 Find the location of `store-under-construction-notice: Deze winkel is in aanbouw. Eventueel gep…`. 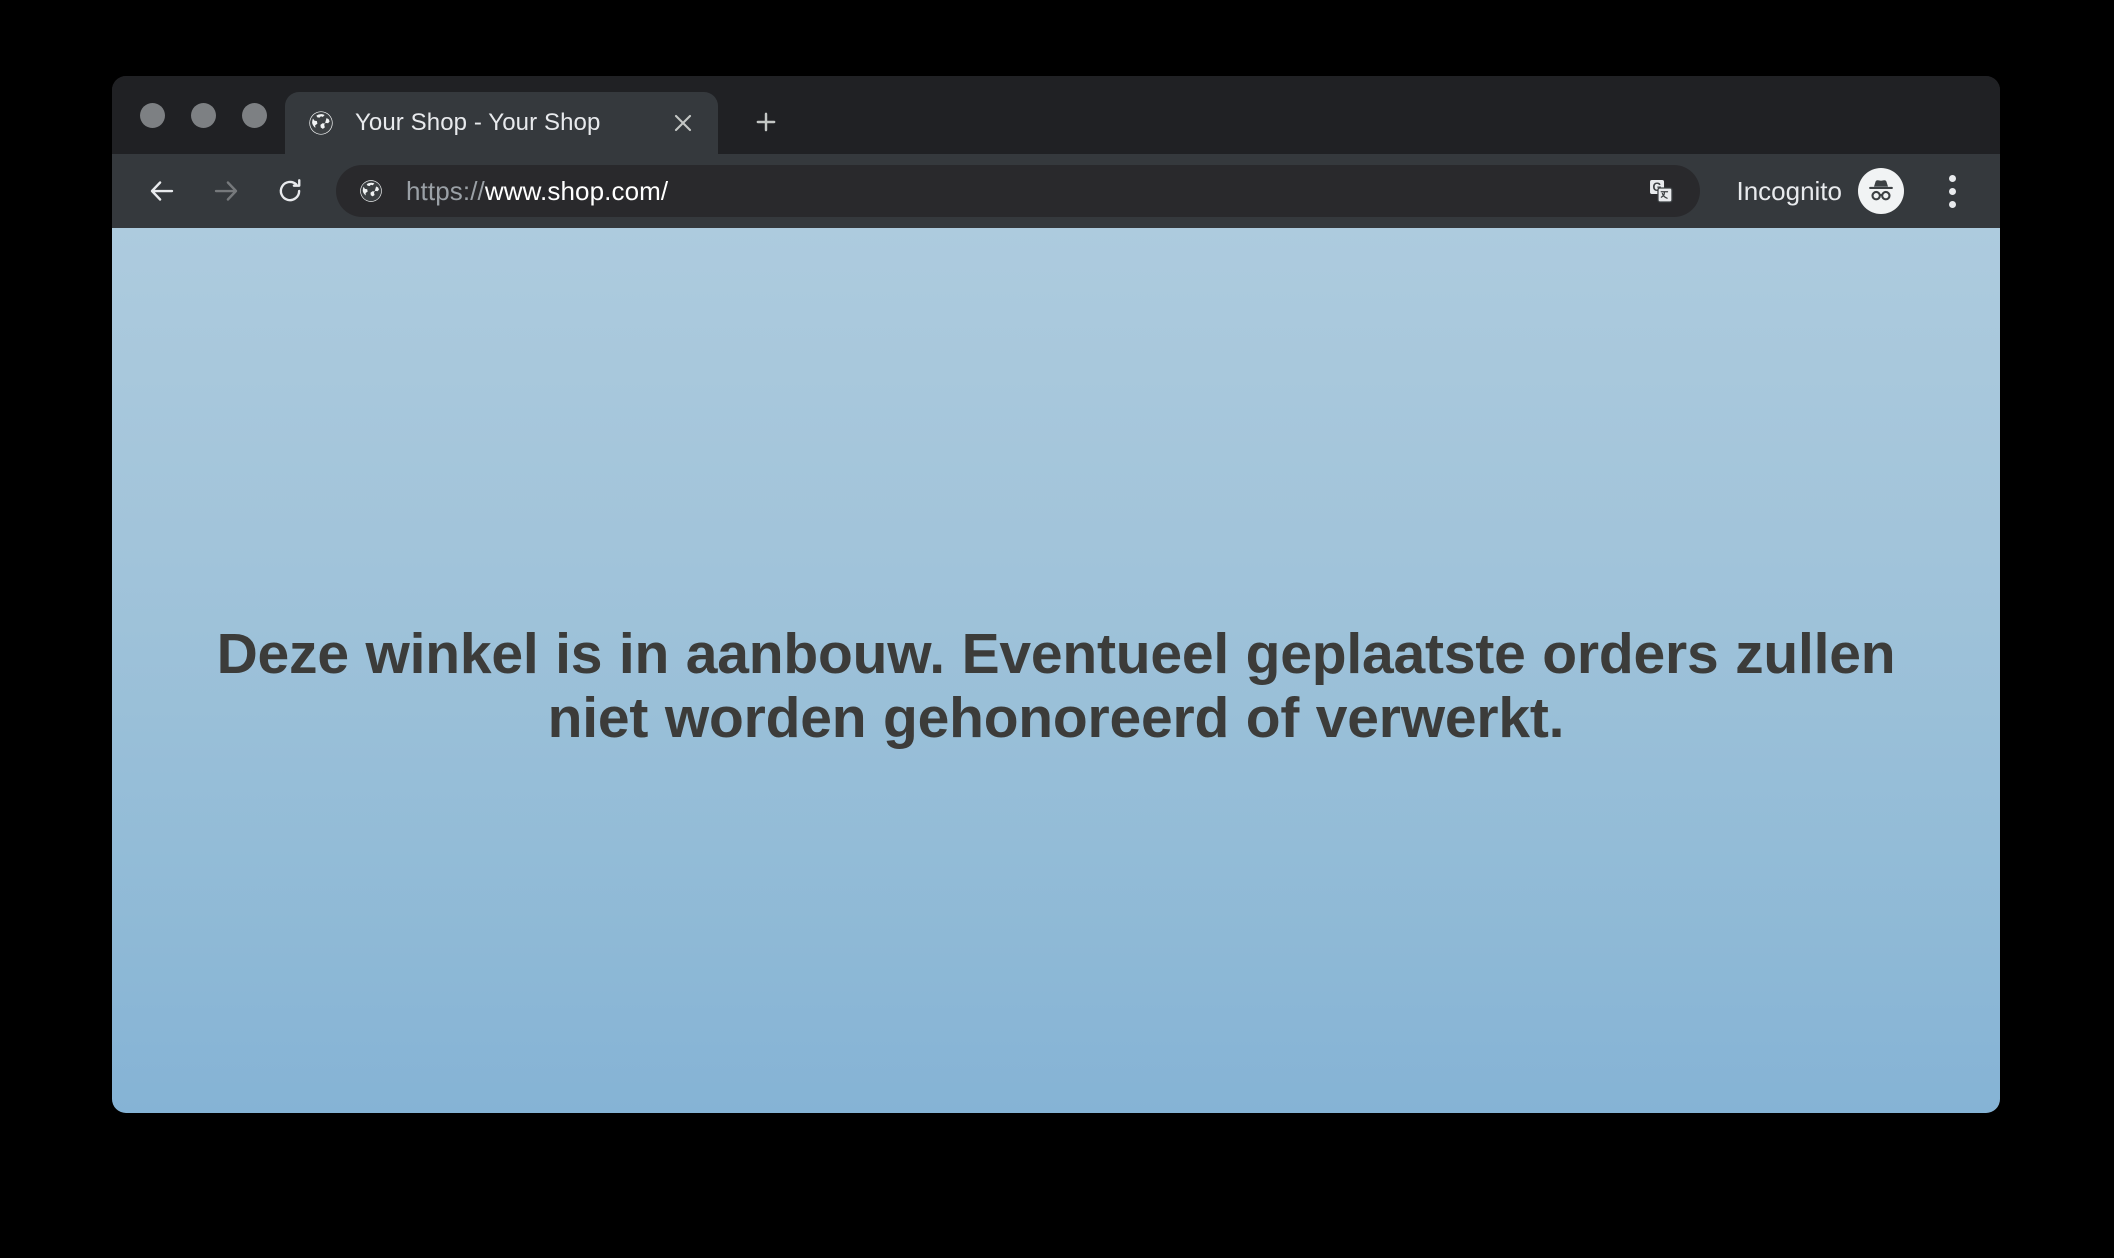

store-under-construction-notice: Deze winkel is in aanbouw. Eventueel gep… is located at coordinates (1056, 686).